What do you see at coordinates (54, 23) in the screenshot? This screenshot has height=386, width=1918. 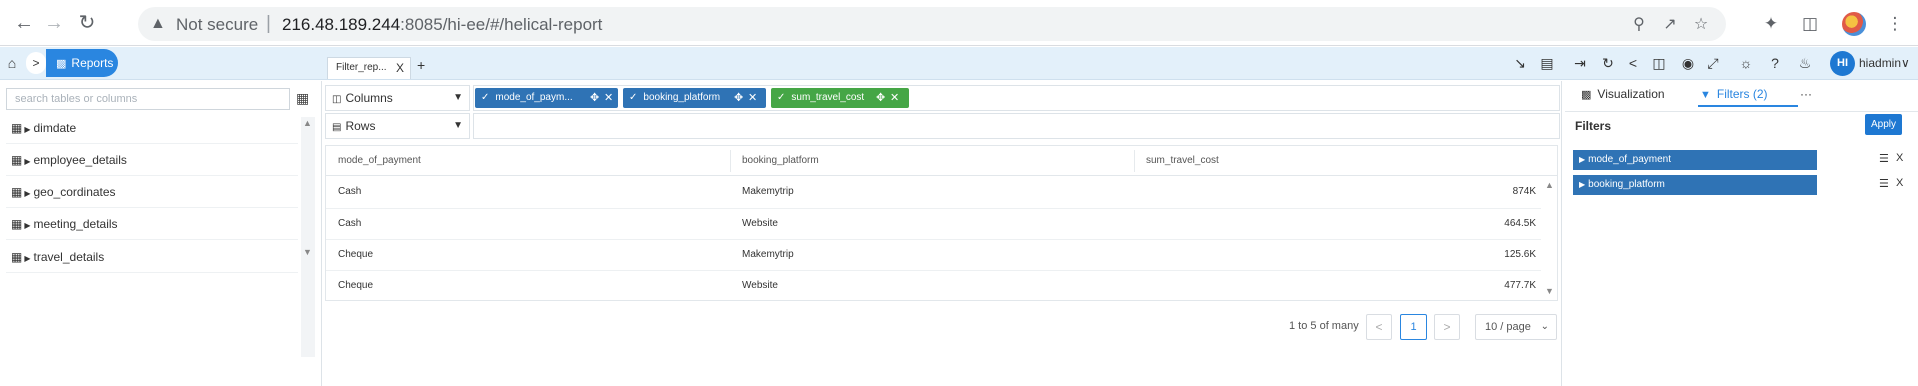 I see `forward-arrow-icon: →` at bounding box center [54, 23].